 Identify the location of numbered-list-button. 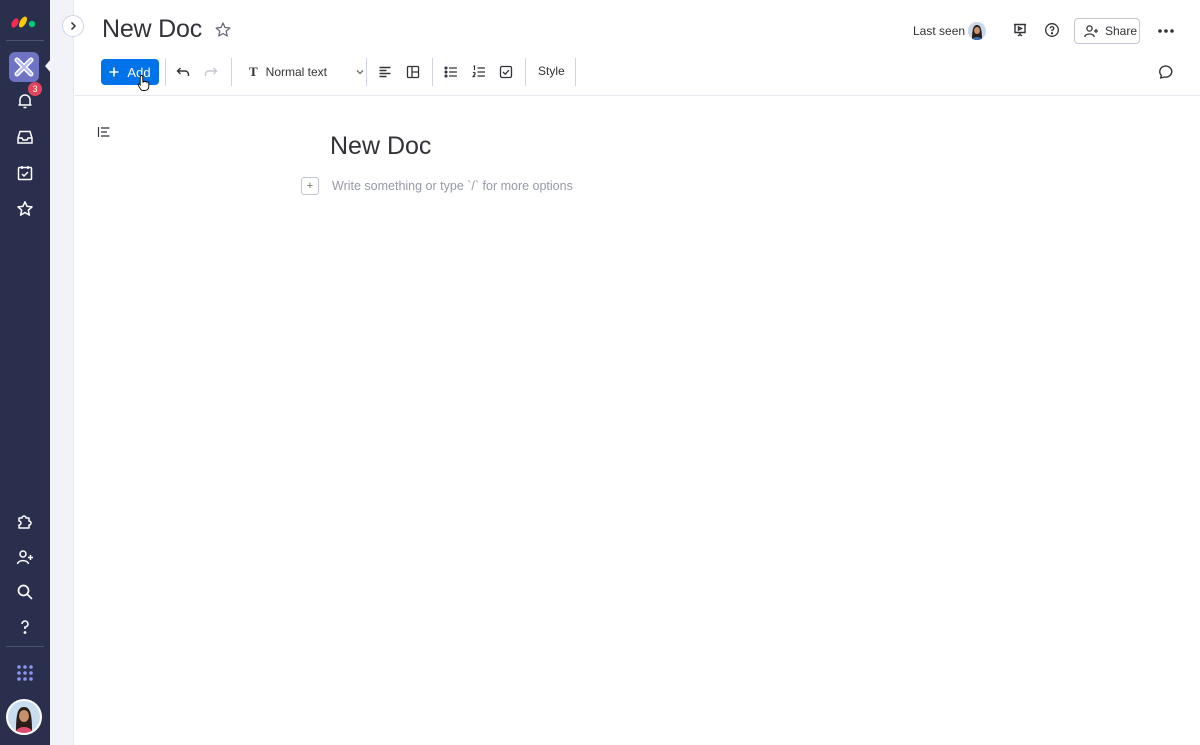
(479, 72).